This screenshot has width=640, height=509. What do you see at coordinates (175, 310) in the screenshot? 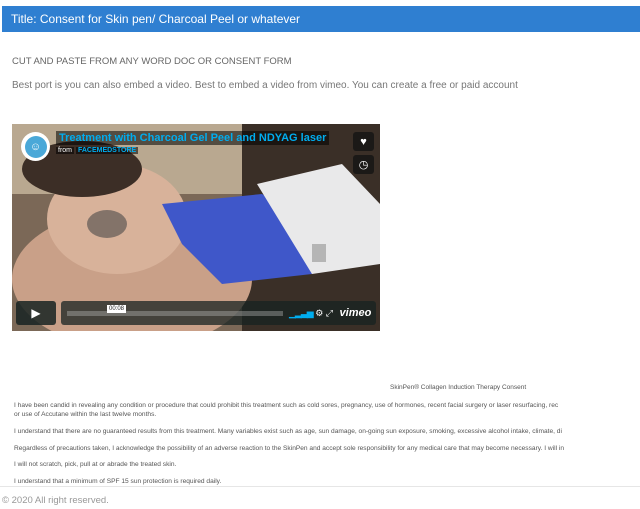
I see `progress-timeline: 00:08` at bounding box center [175, 310].